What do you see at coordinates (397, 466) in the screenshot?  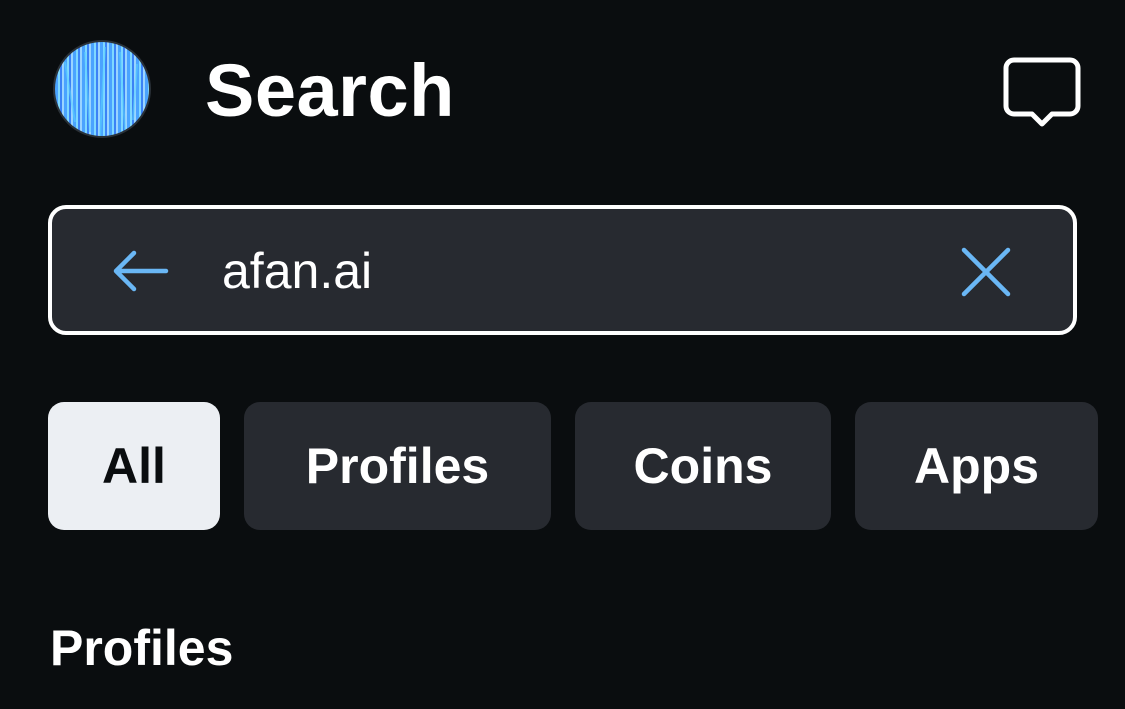 I see `tab-profiles: Profiles` at bounding box center [397, 466].